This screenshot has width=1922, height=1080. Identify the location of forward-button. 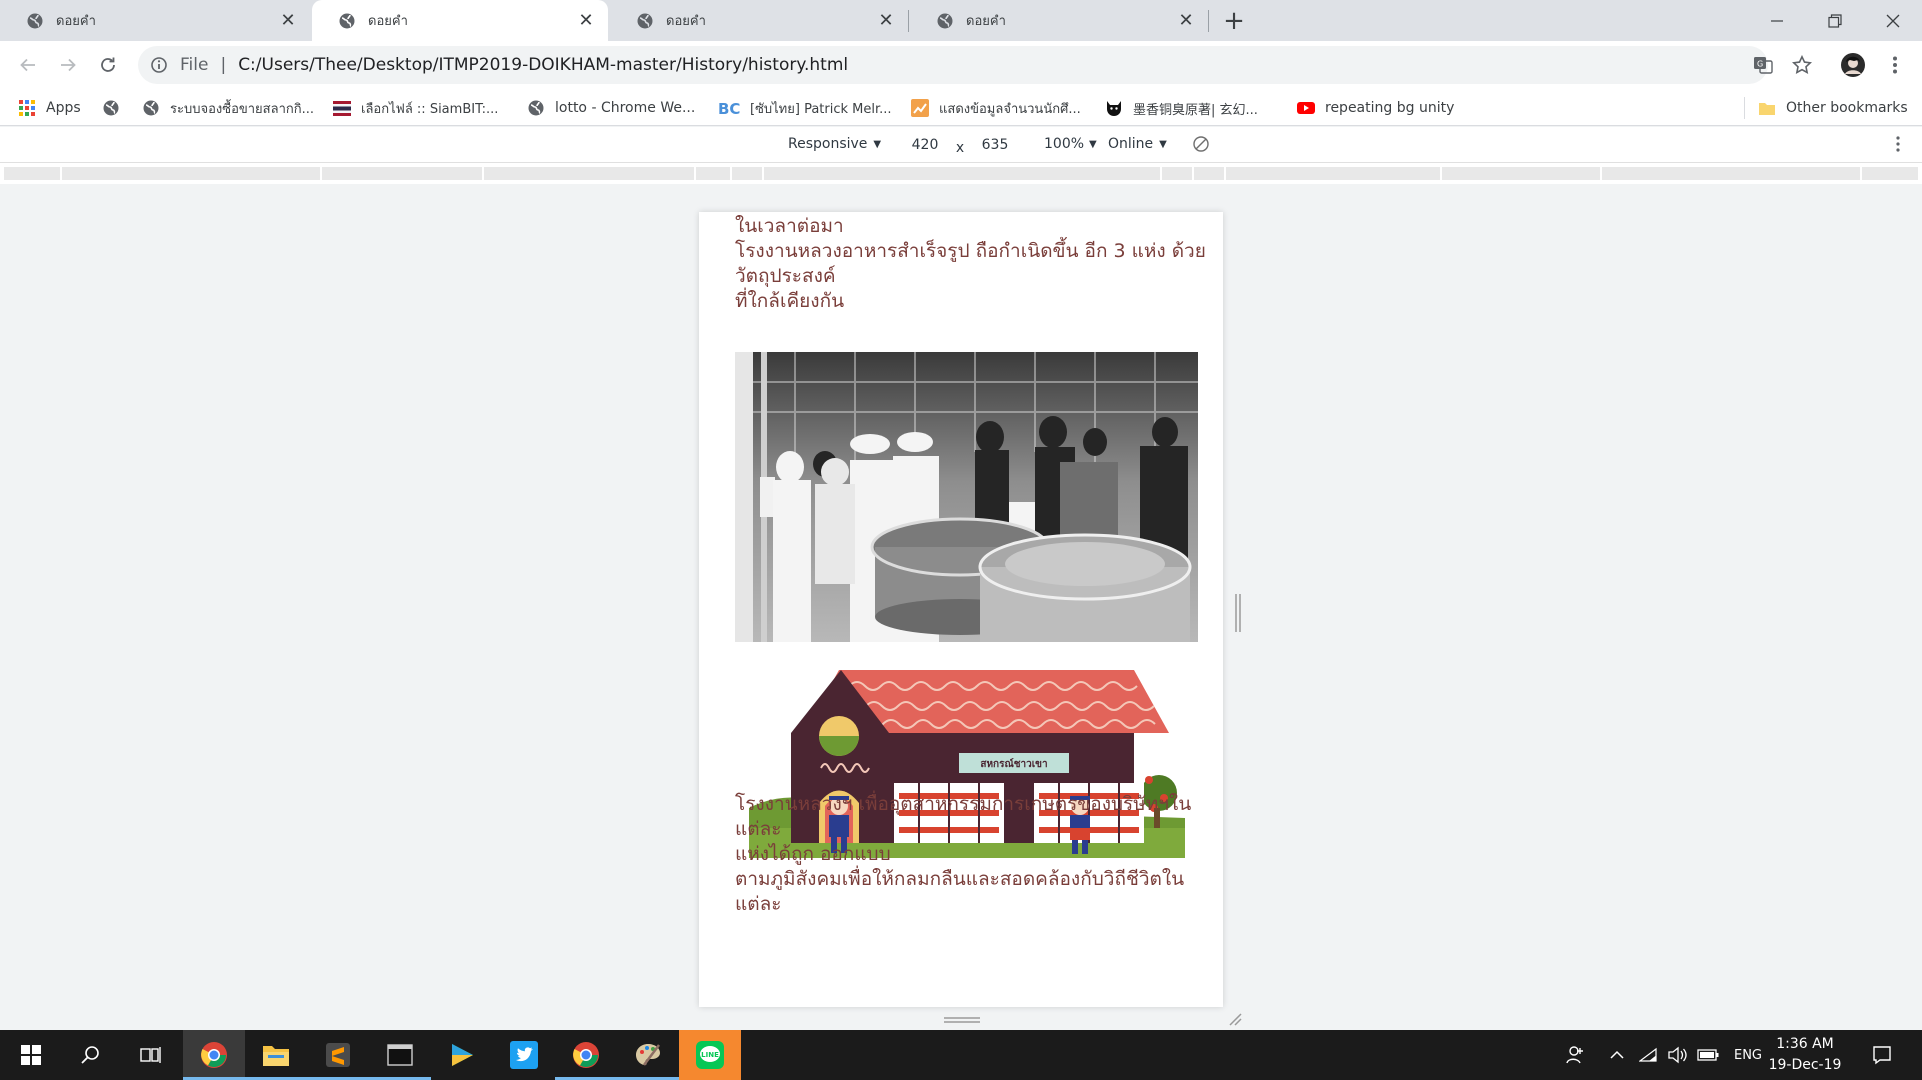
(68, 65).